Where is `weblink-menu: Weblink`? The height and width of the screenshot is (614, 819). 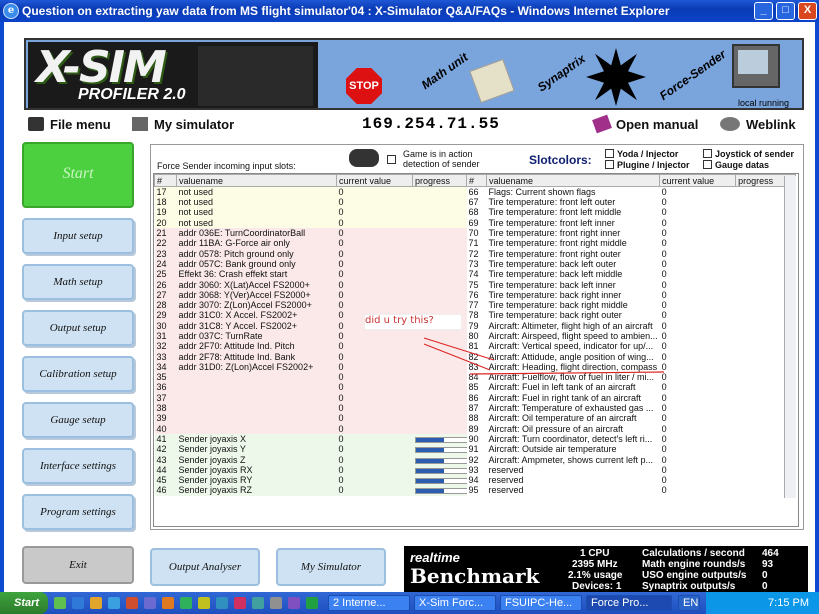
weblink-menu: Weblink is located at coordinates (758, 124).